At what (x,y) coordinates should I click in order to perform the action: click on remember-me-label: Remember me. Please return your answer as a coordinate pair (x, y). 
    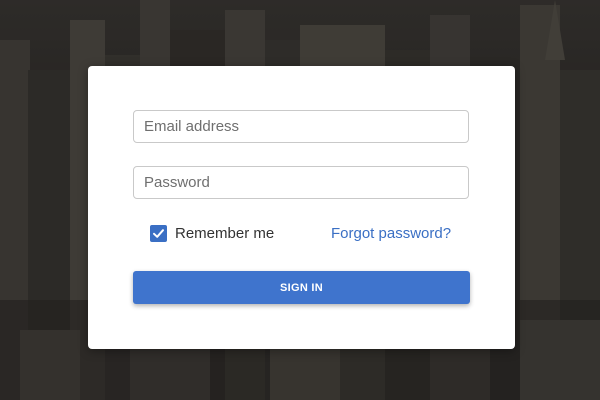
    Looking at the image, I should click on (225, 233).